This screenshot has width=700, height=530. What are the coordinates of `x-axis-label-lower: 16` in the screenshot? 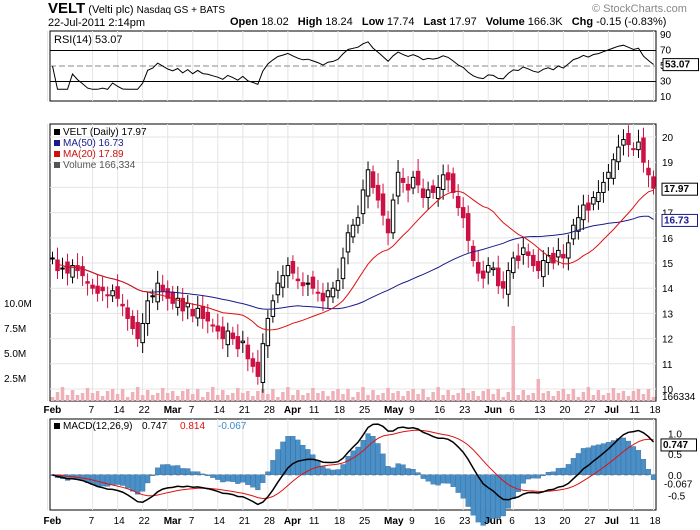 It's located at (440, 521).